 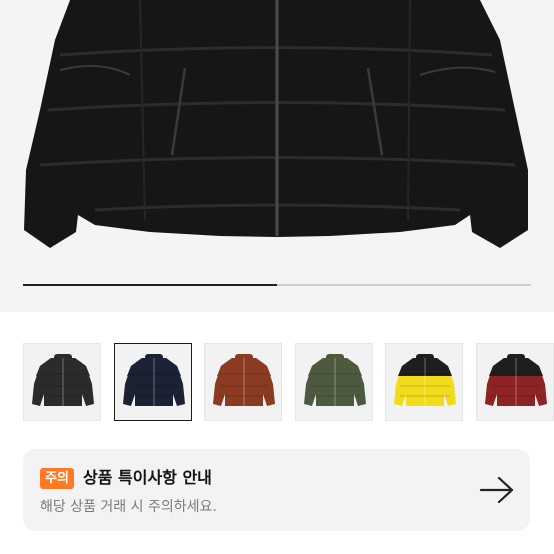 I want to click on thumbnail-navy, so click(x=152, y=382).